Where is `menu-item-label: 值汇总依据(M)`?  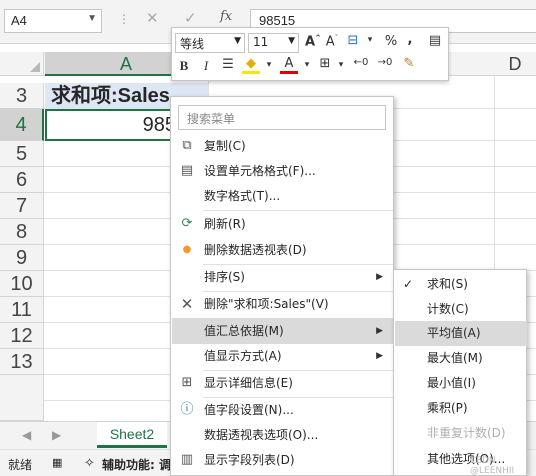 menu-item-label: 值汇总依据(M) is located at coordinates (244, 331).